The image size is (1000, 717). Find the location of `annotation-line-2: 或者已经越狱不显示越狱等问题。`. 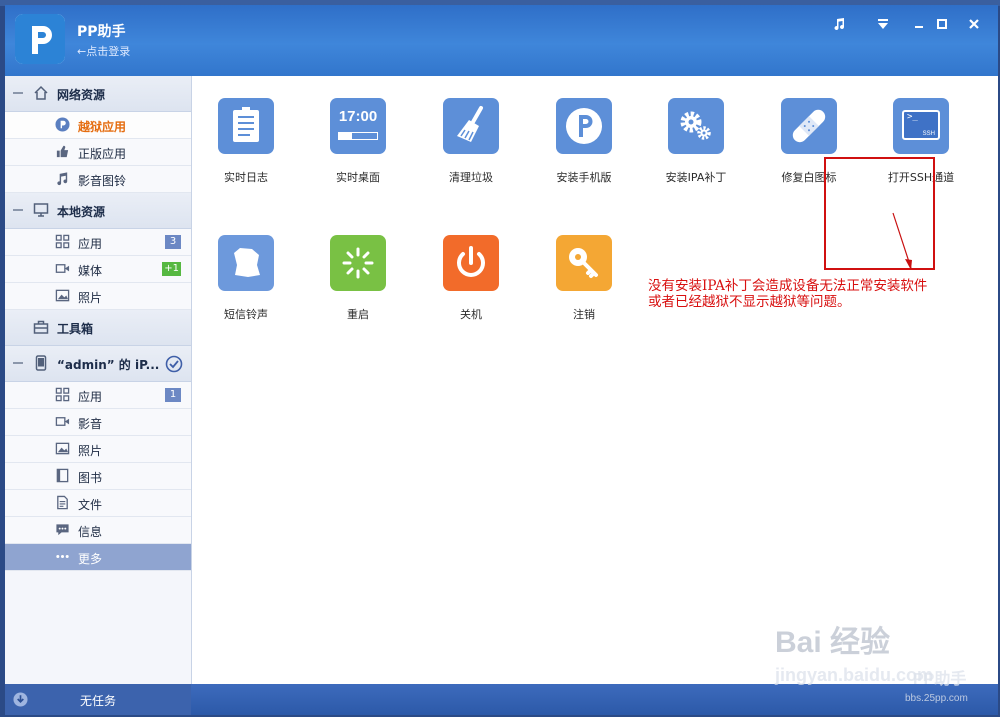

annotation-line-2: 或者已经越狱不显示越狱等问题。 is located at coordinates (749, 302).